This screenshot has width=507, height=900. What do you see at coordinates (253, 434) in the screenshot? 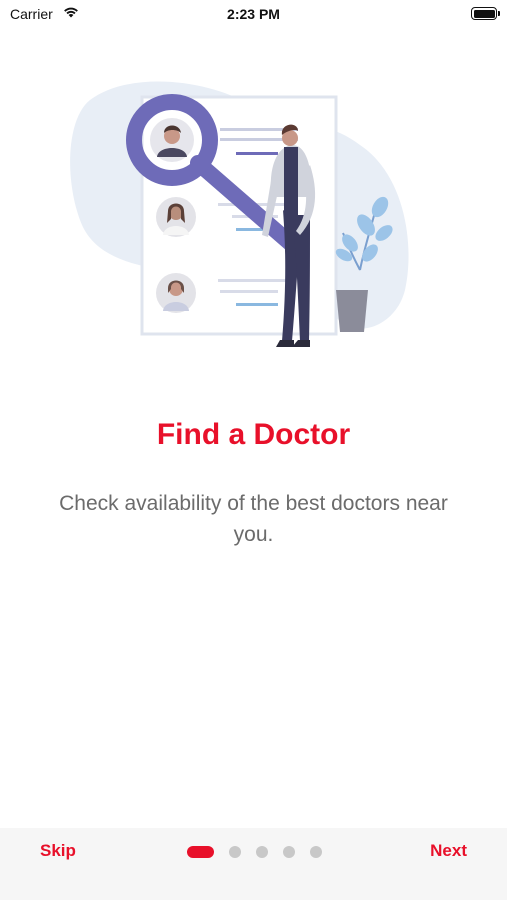
I see `onboarding-title: Find a Doctor` at bounding box center [253, 434].